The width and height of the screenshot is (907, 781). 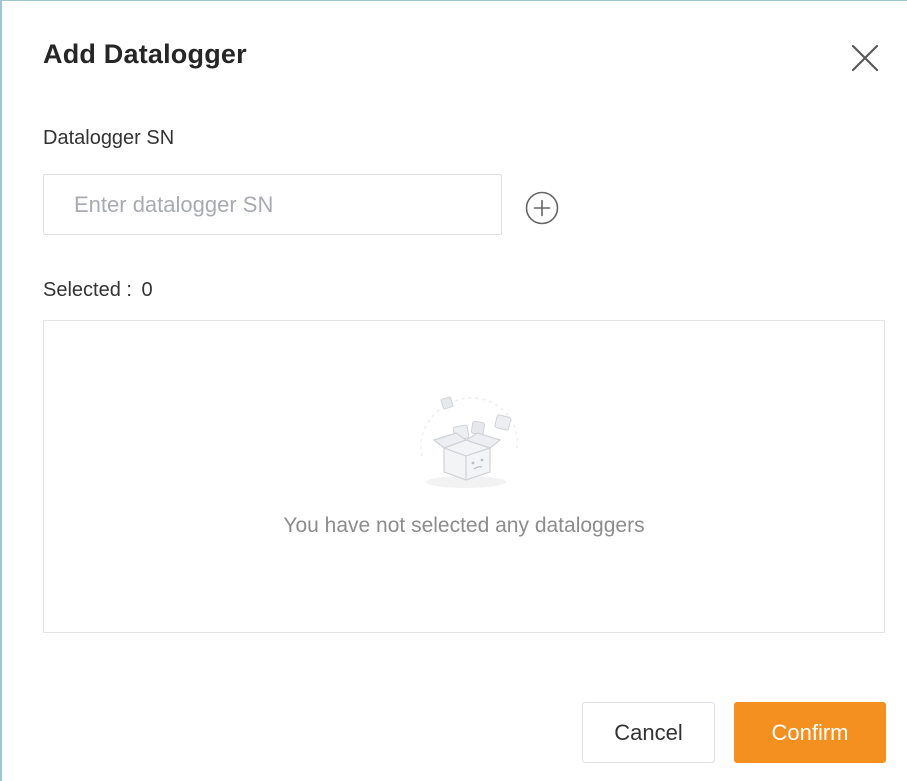 What do you see at coordinates (648, 732) in the screenshot?
I see `cancel-button: Cancel` at bounding box center [648, 732].